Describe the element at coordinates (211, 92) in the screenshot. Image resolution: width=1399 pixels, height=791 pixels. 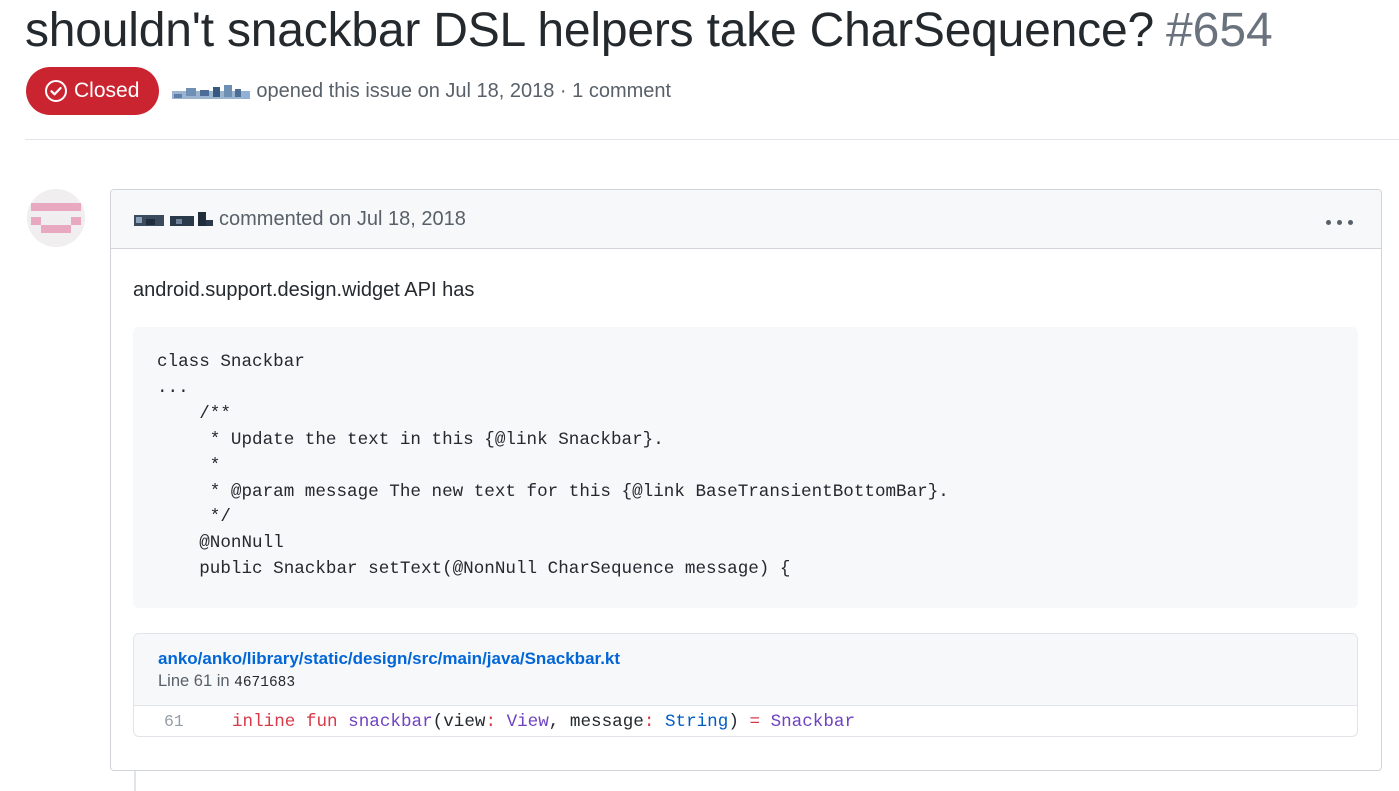
I see `opener-username-redacted` at that location.